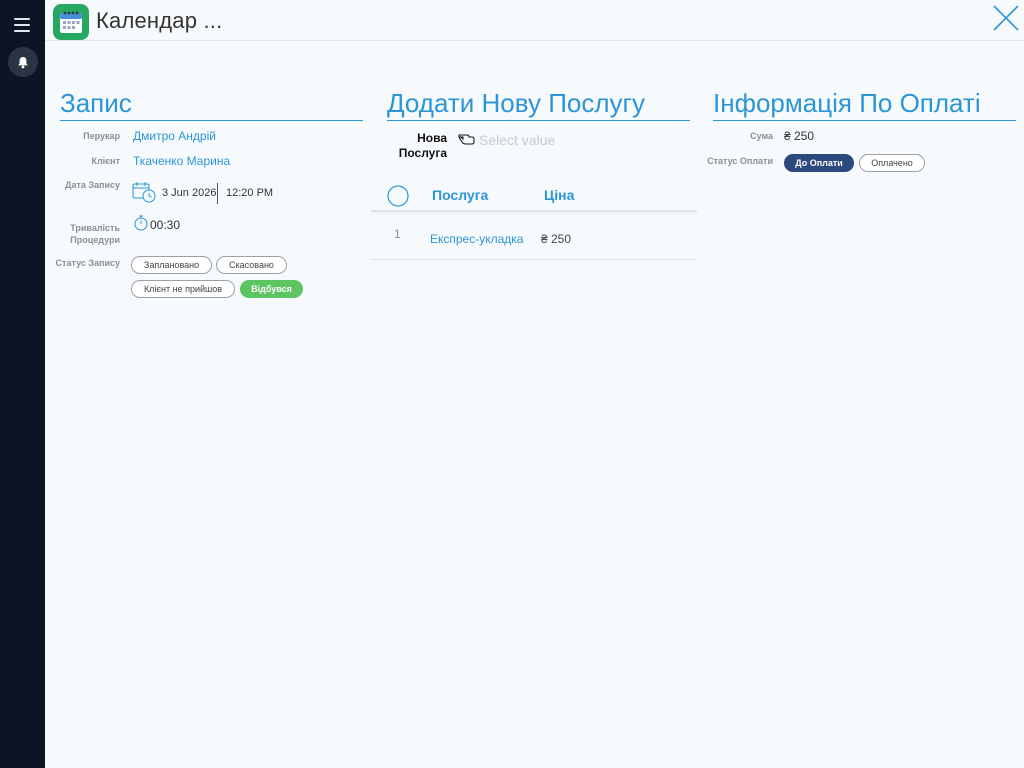 The image size is (1024, 768). I want to click on calendar-app-icon, so click(71, 22).